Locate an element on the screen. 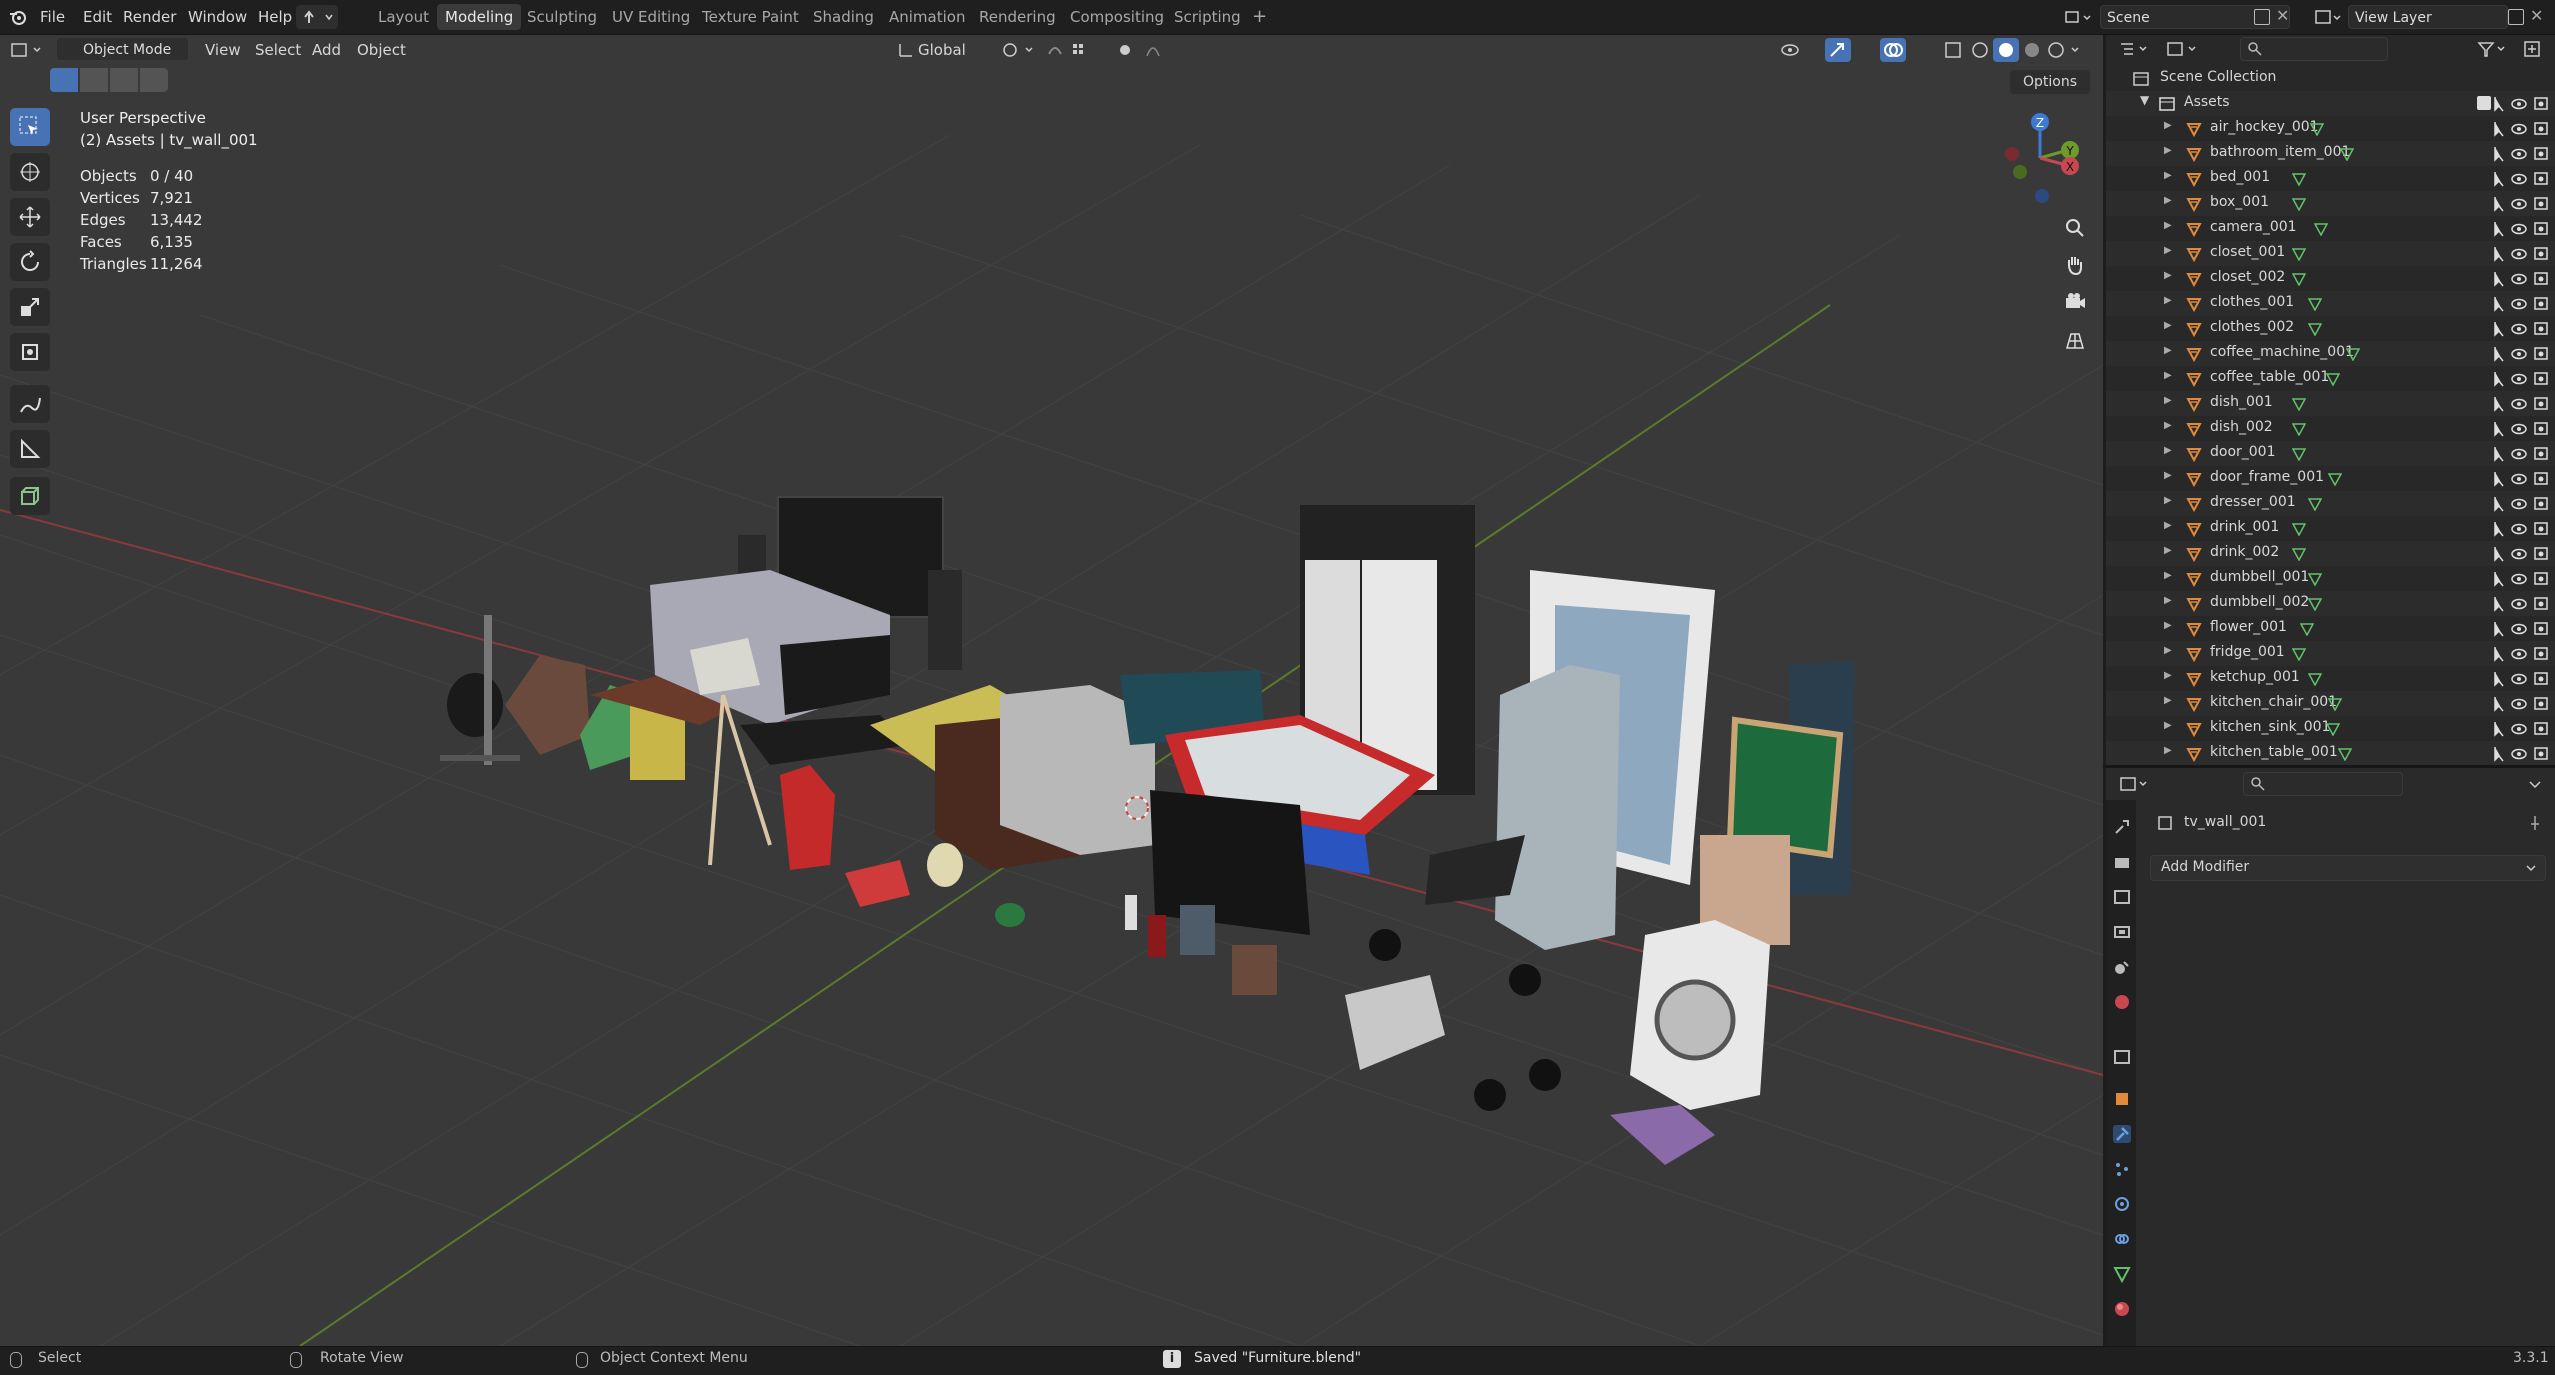  properties-search-input is located at coordinates (2323, 784).